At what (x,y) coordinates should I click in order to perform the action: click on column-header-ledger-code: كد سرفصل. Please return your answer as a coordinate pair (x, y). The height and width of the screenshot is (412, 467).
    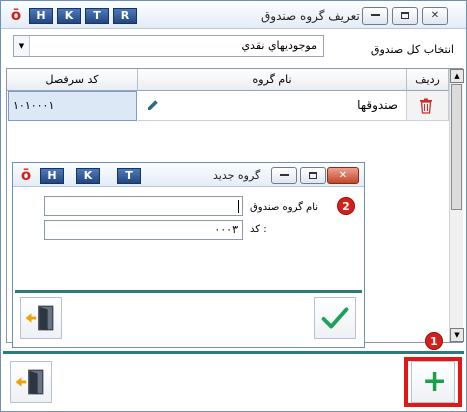
    Looking at the image, I should click on (72, 80).